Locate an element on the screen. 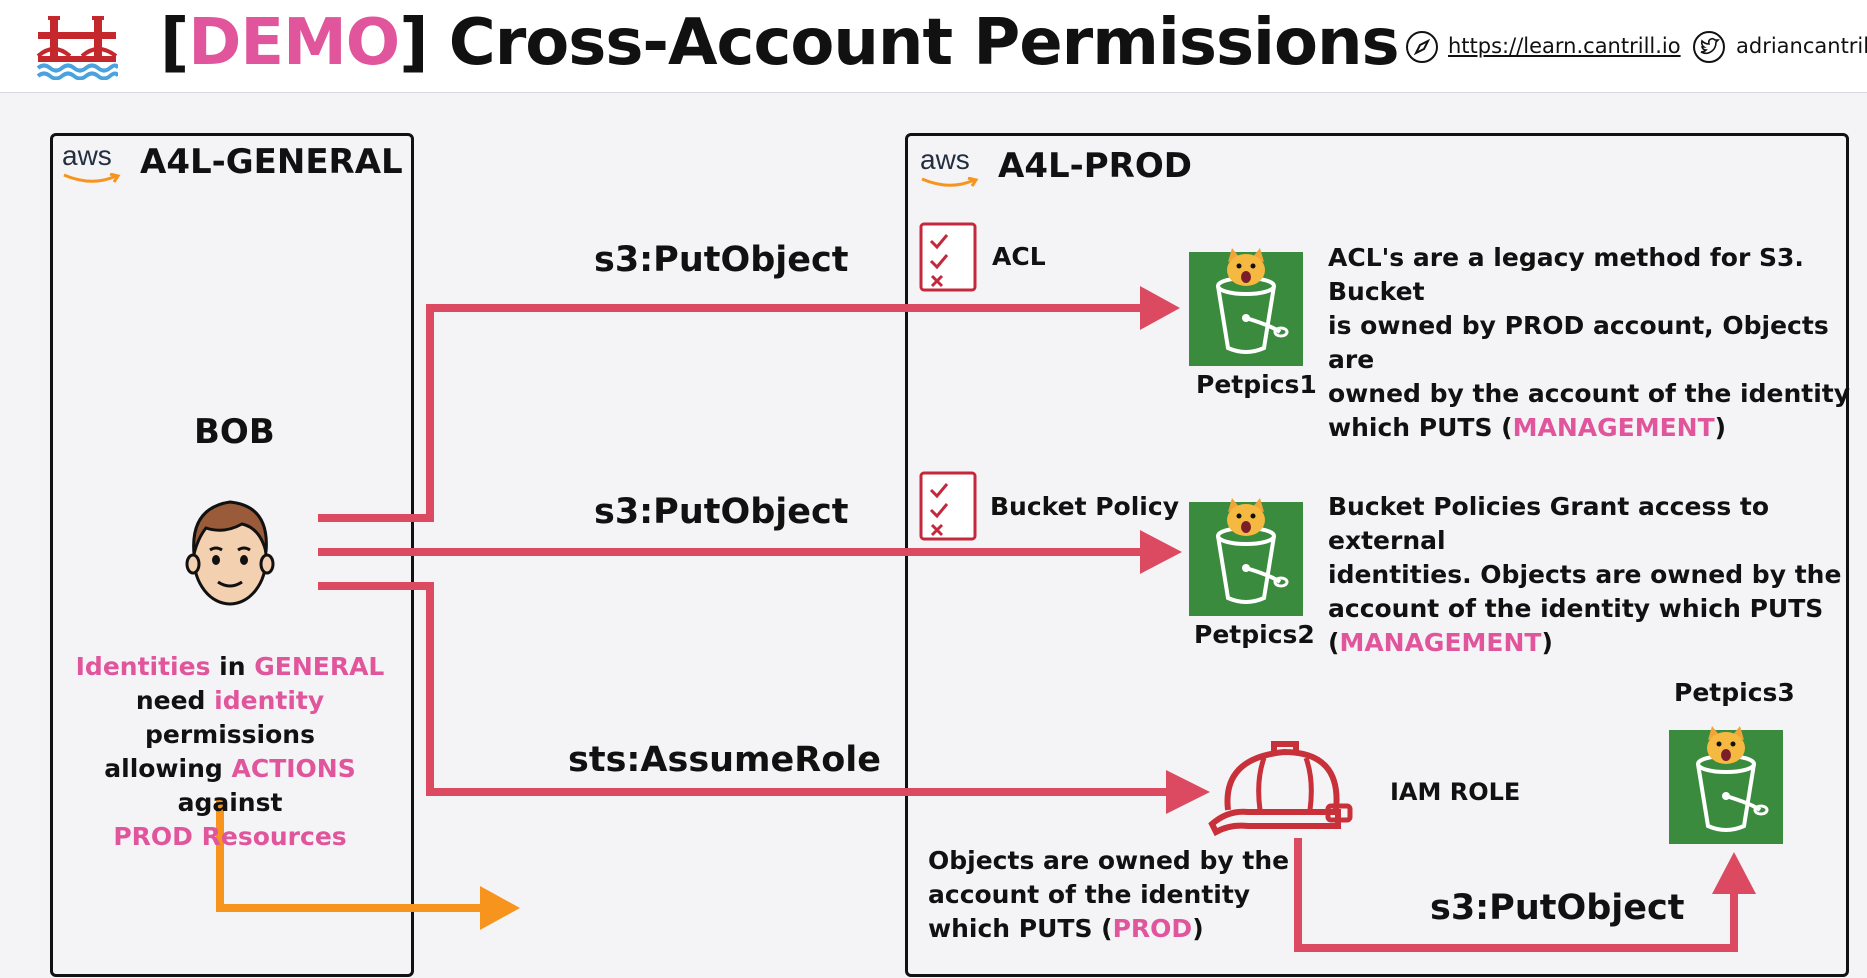 Image resolution: width=1867 pixels, height=978 pixels. text-line: which PUTS (PROD) is located at coordinates (1108, 929).